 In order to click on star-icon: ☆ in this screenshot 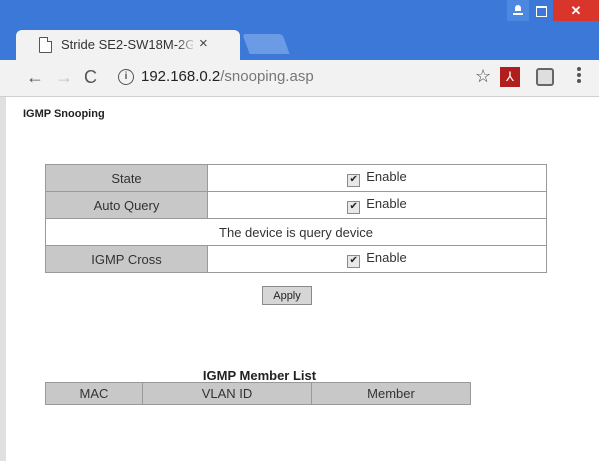, I will do `click(483, 76)`.